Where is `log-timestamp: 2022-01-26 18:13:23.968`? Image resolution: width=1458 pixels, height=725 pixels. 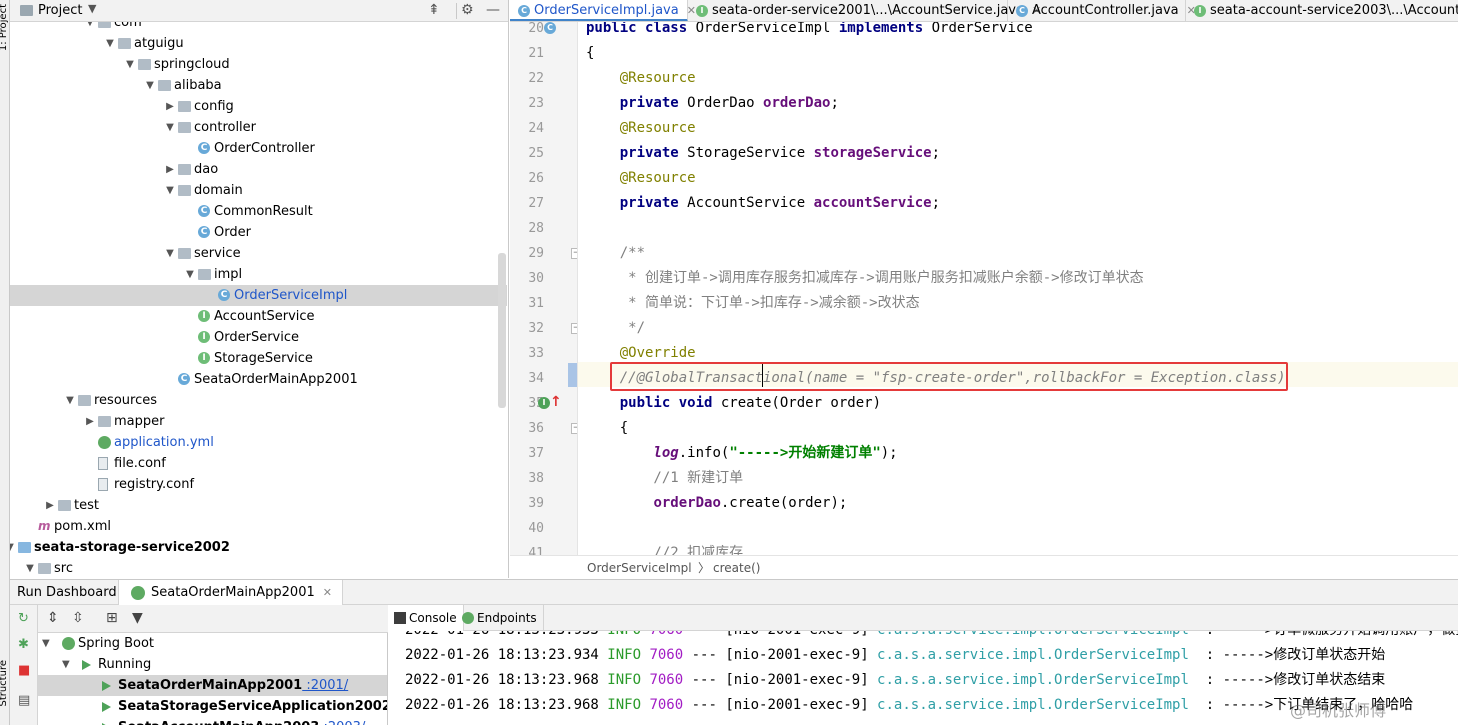 log-timestamp: 2022-01-26 18:13:23.968 is located at coordinates (506, 705).